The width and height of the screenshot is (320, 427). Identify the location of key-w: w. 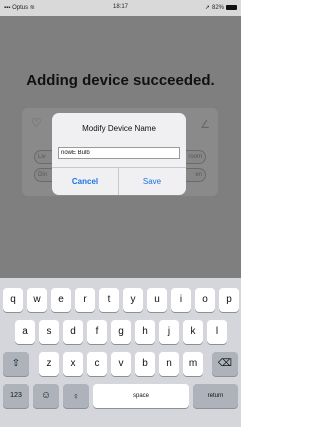
(37, 300).